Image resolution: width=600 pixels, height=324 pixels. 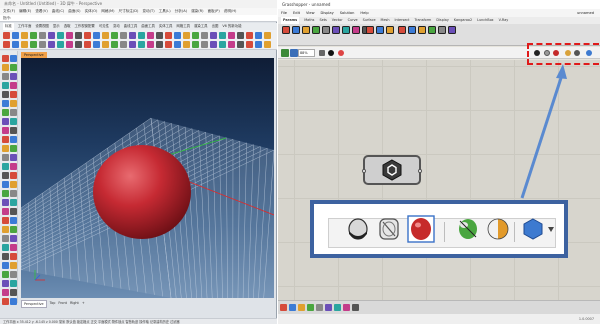 I want to click on sketch-icon, so click(x=341, y=53).